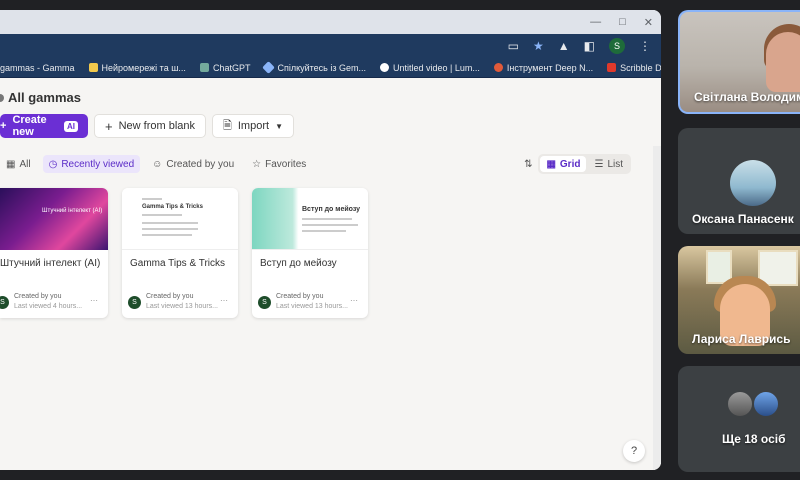  What do you see at coordinates (612, 67) in the screenshot?
I see `scribble-icon` at bounding box center [612, 67].